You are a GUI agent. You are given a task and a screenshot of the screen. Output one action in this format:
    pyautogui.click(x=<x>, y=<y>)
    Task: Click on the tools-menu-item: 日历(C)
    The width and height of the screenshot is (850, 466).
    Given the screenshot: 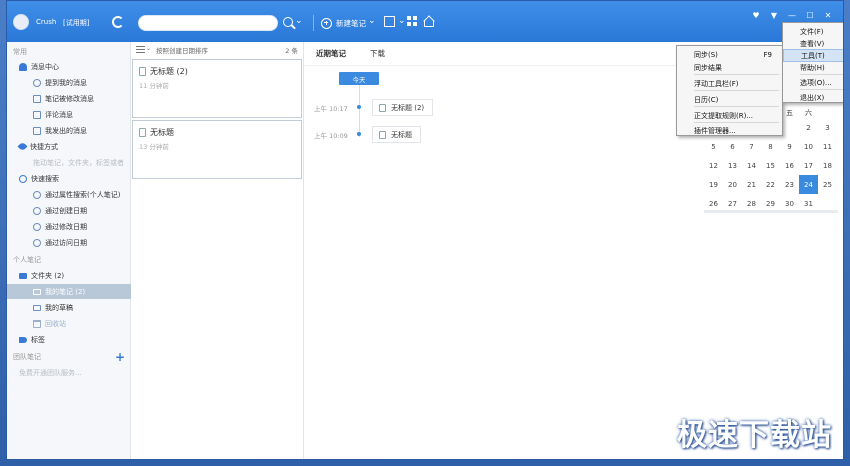 What is the action you would take?
    pyautogui.click(x=729, y=99)
    